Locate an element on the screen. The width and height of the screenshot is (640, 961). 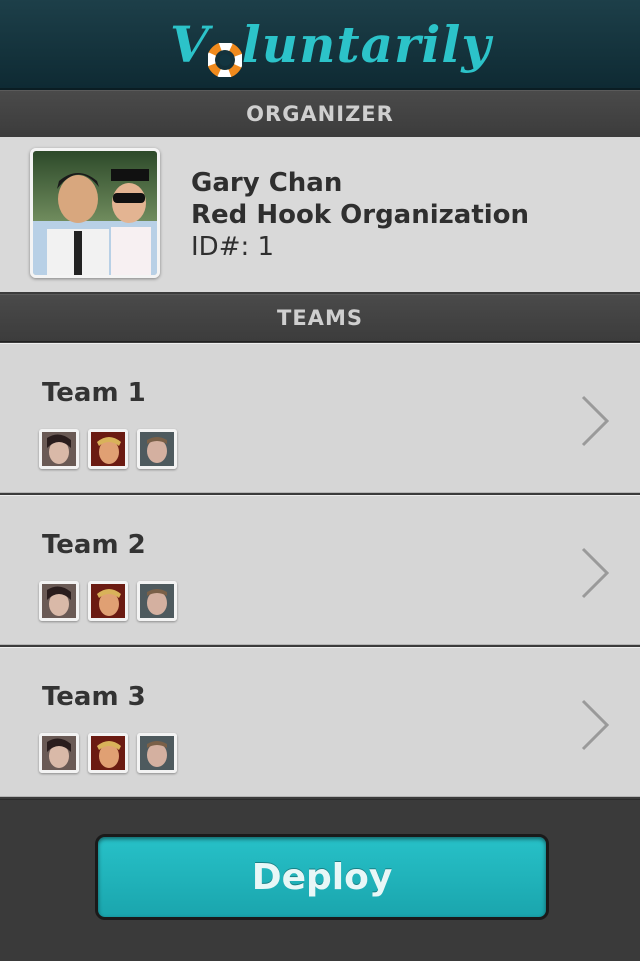
teams-section-label: TEAMS is located at coordinates (320, 318).